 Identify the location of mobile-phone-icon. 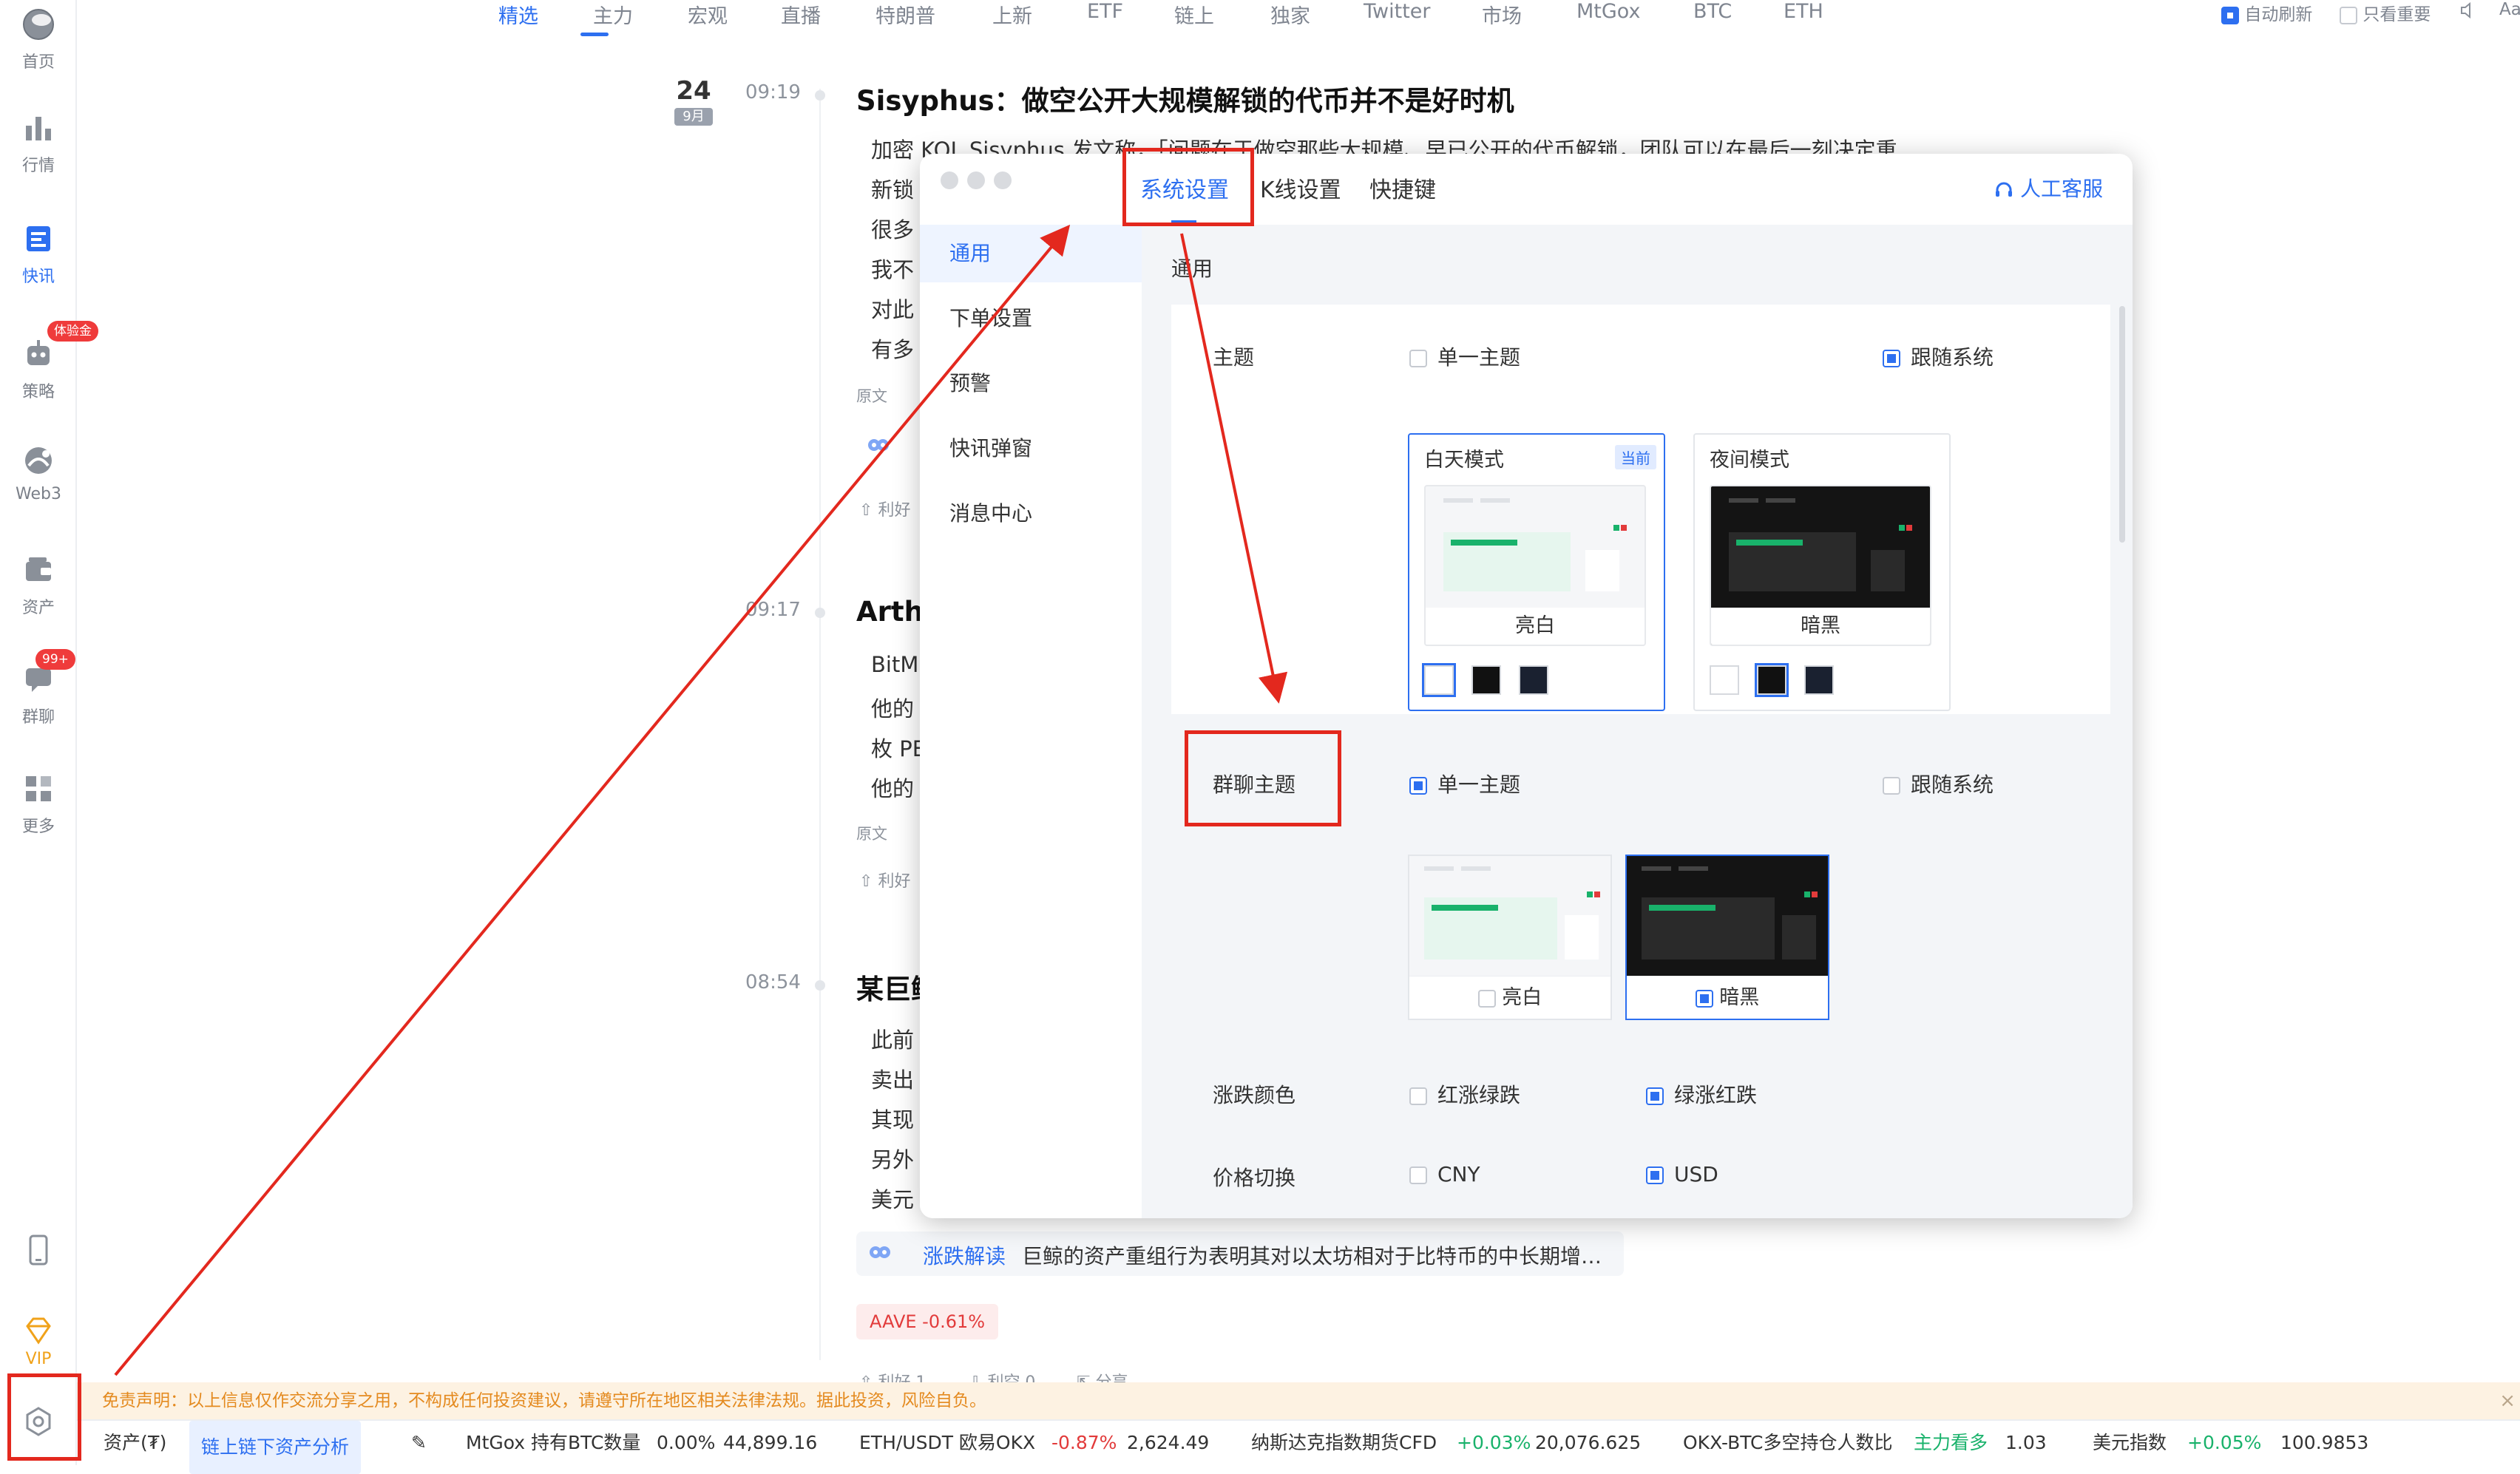
(38, 1250).